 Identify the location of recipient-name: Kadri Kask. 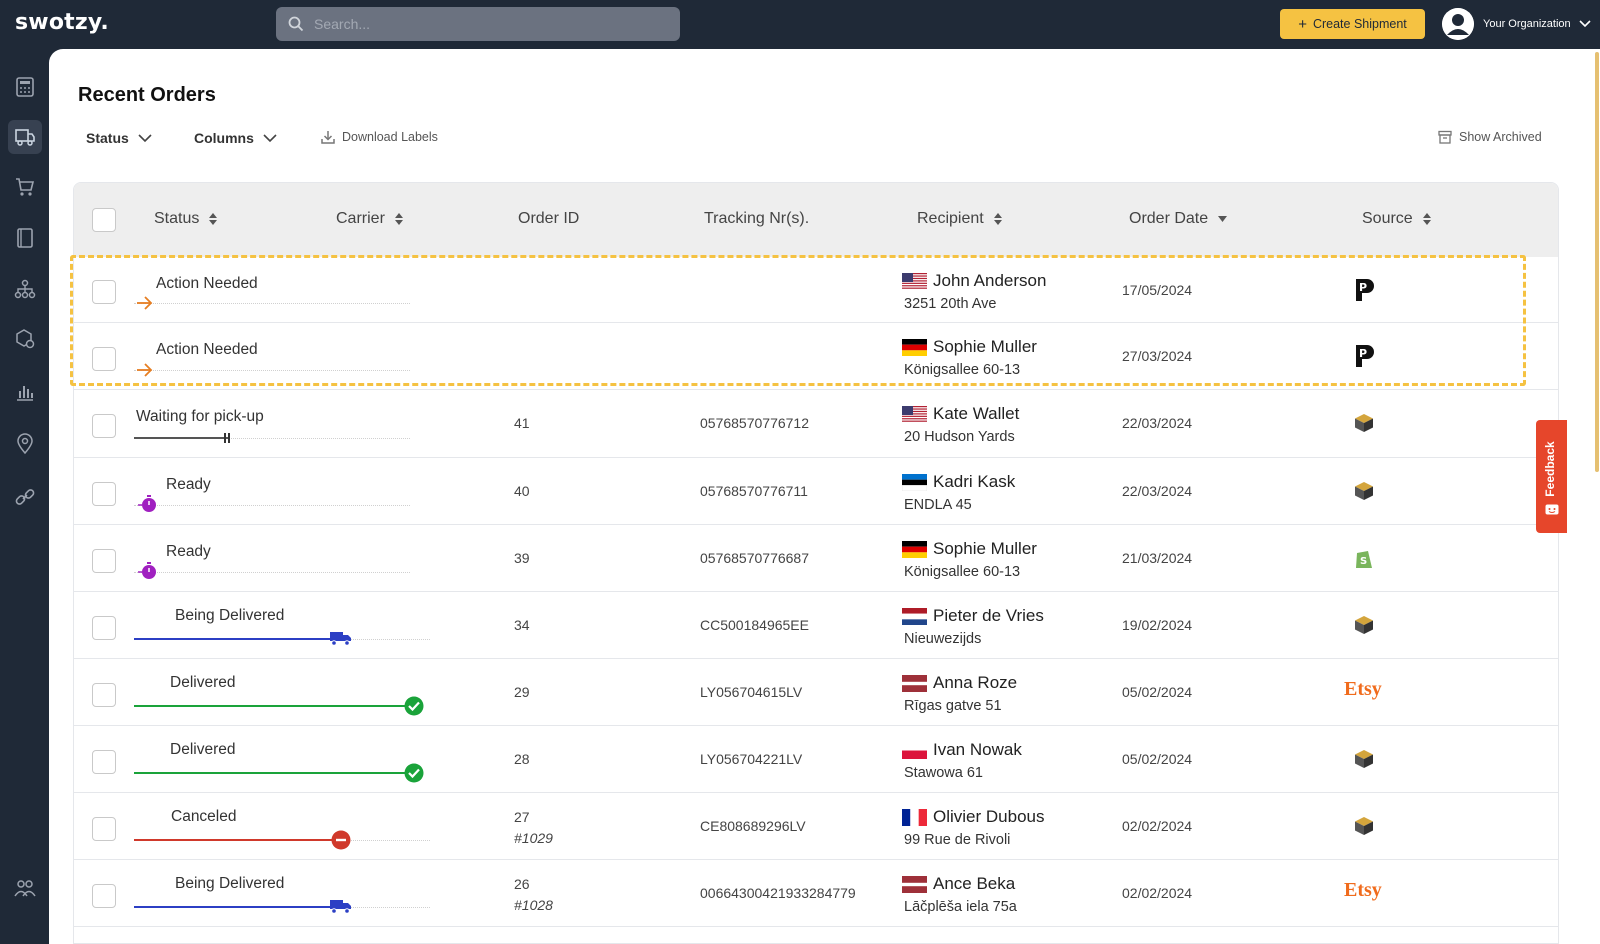
(958, 482).